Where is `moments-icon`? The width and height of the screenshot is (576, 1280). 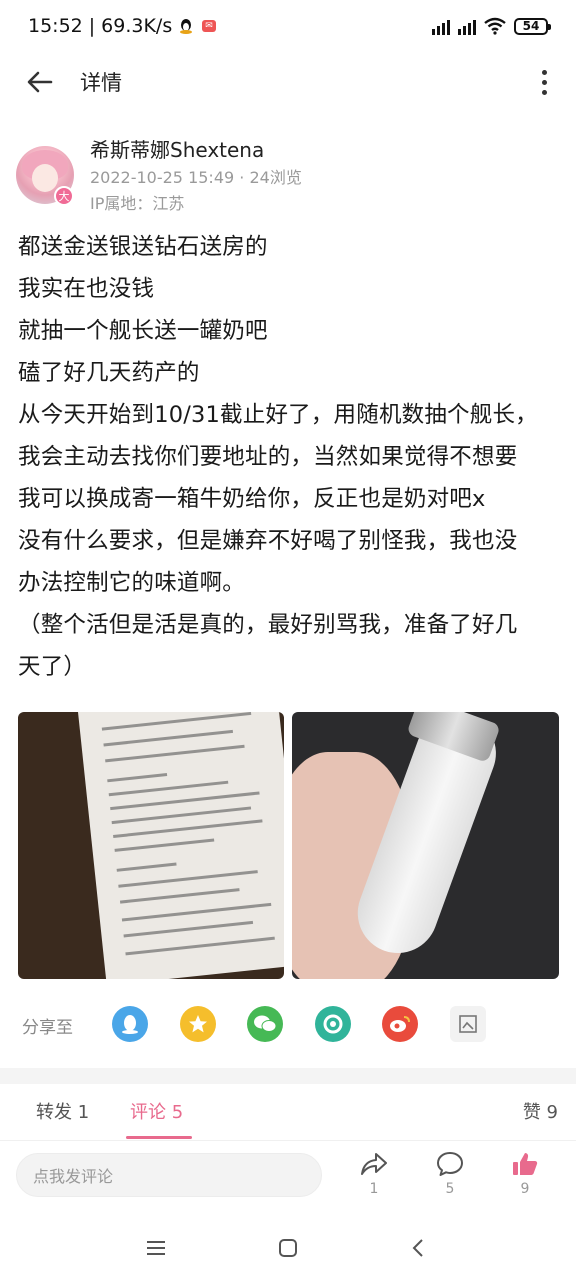
moments-icon is located at coordinates (333, 1024).